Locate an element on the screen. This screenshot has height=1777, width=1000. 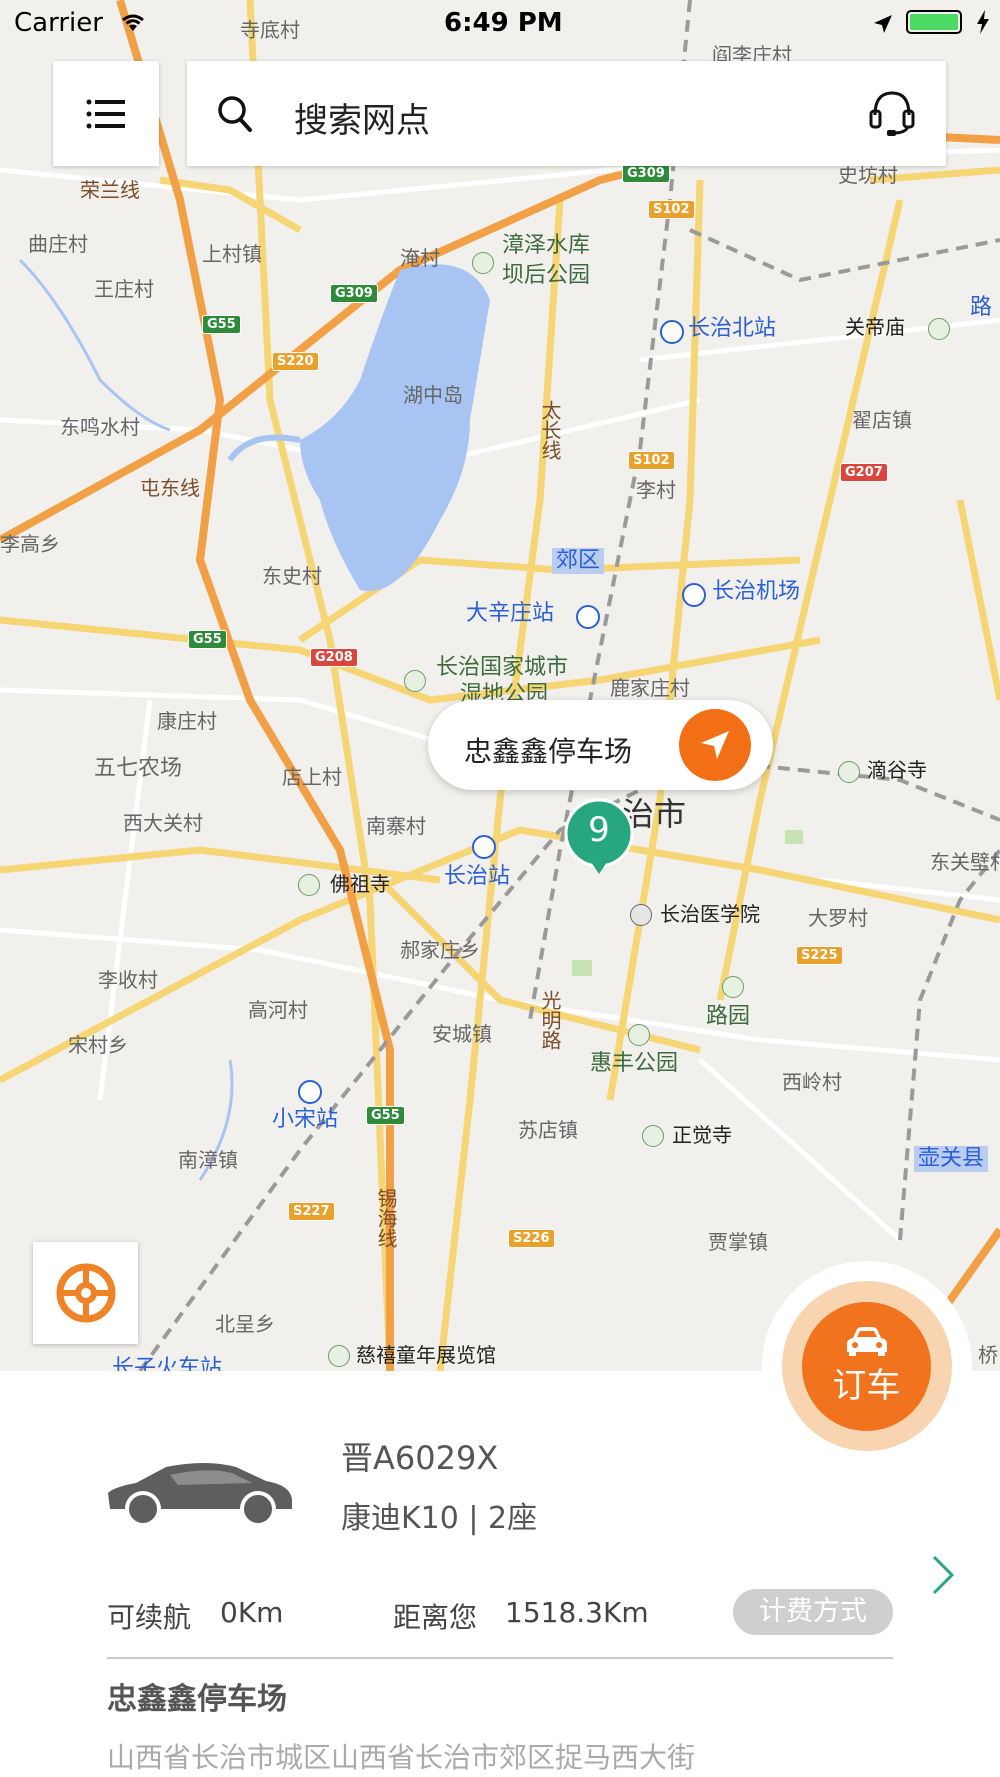
map-label: 康庄村 is located at coordinates (187, 721).